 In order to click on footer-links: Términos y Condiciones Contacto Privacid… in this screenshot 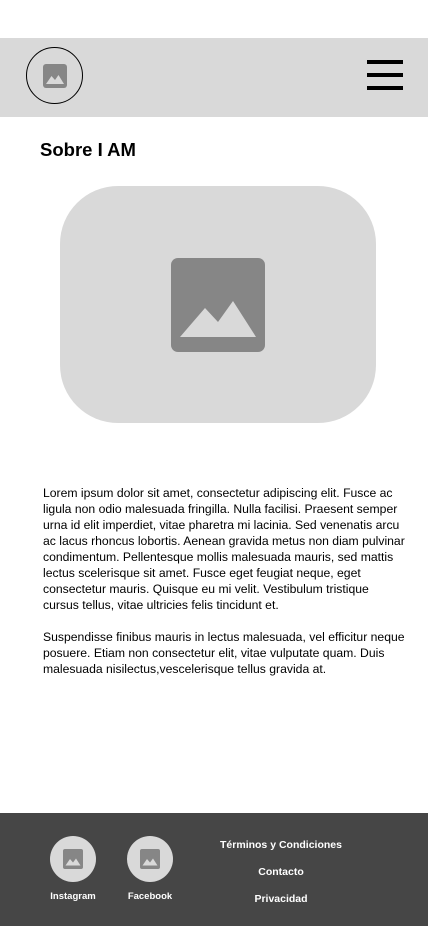, I will do `click(281, 877)`.